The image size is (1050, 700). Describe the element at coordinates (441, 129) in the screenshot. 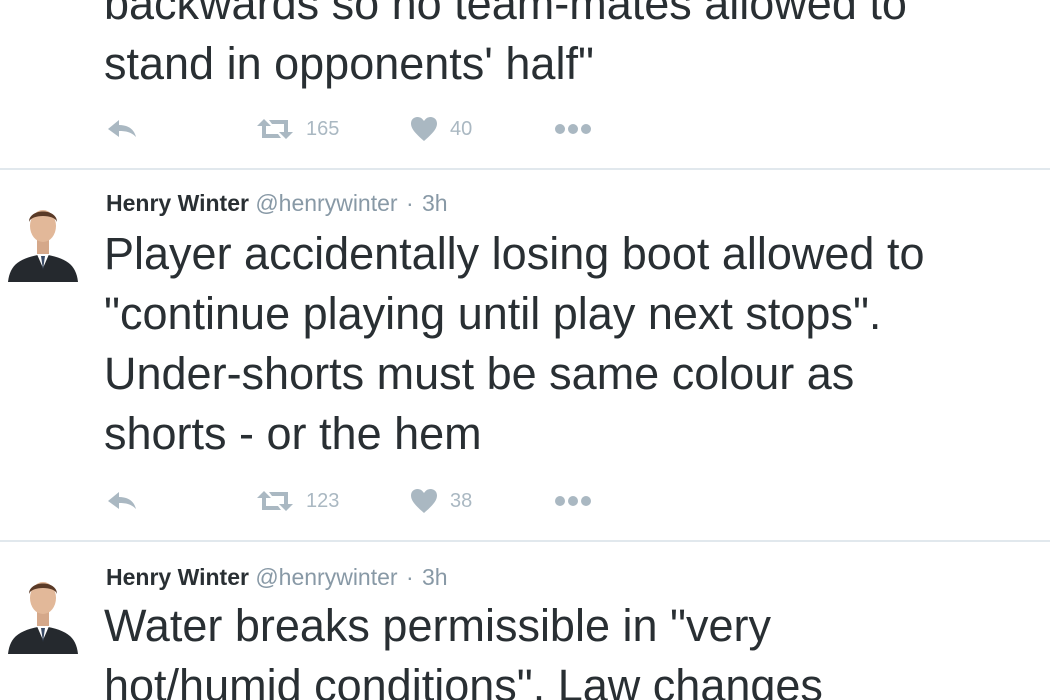

I see `like-button: 40` at that location.